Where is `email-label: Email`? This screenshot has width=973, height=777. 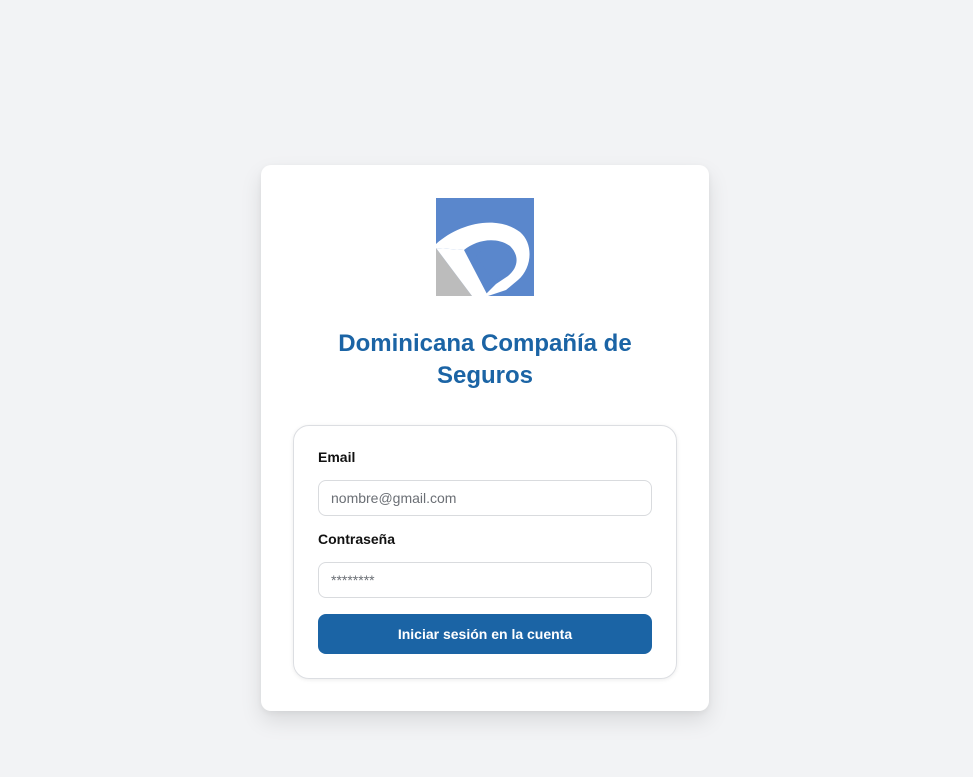
email-label: Email is located at coordinates (337, 457).